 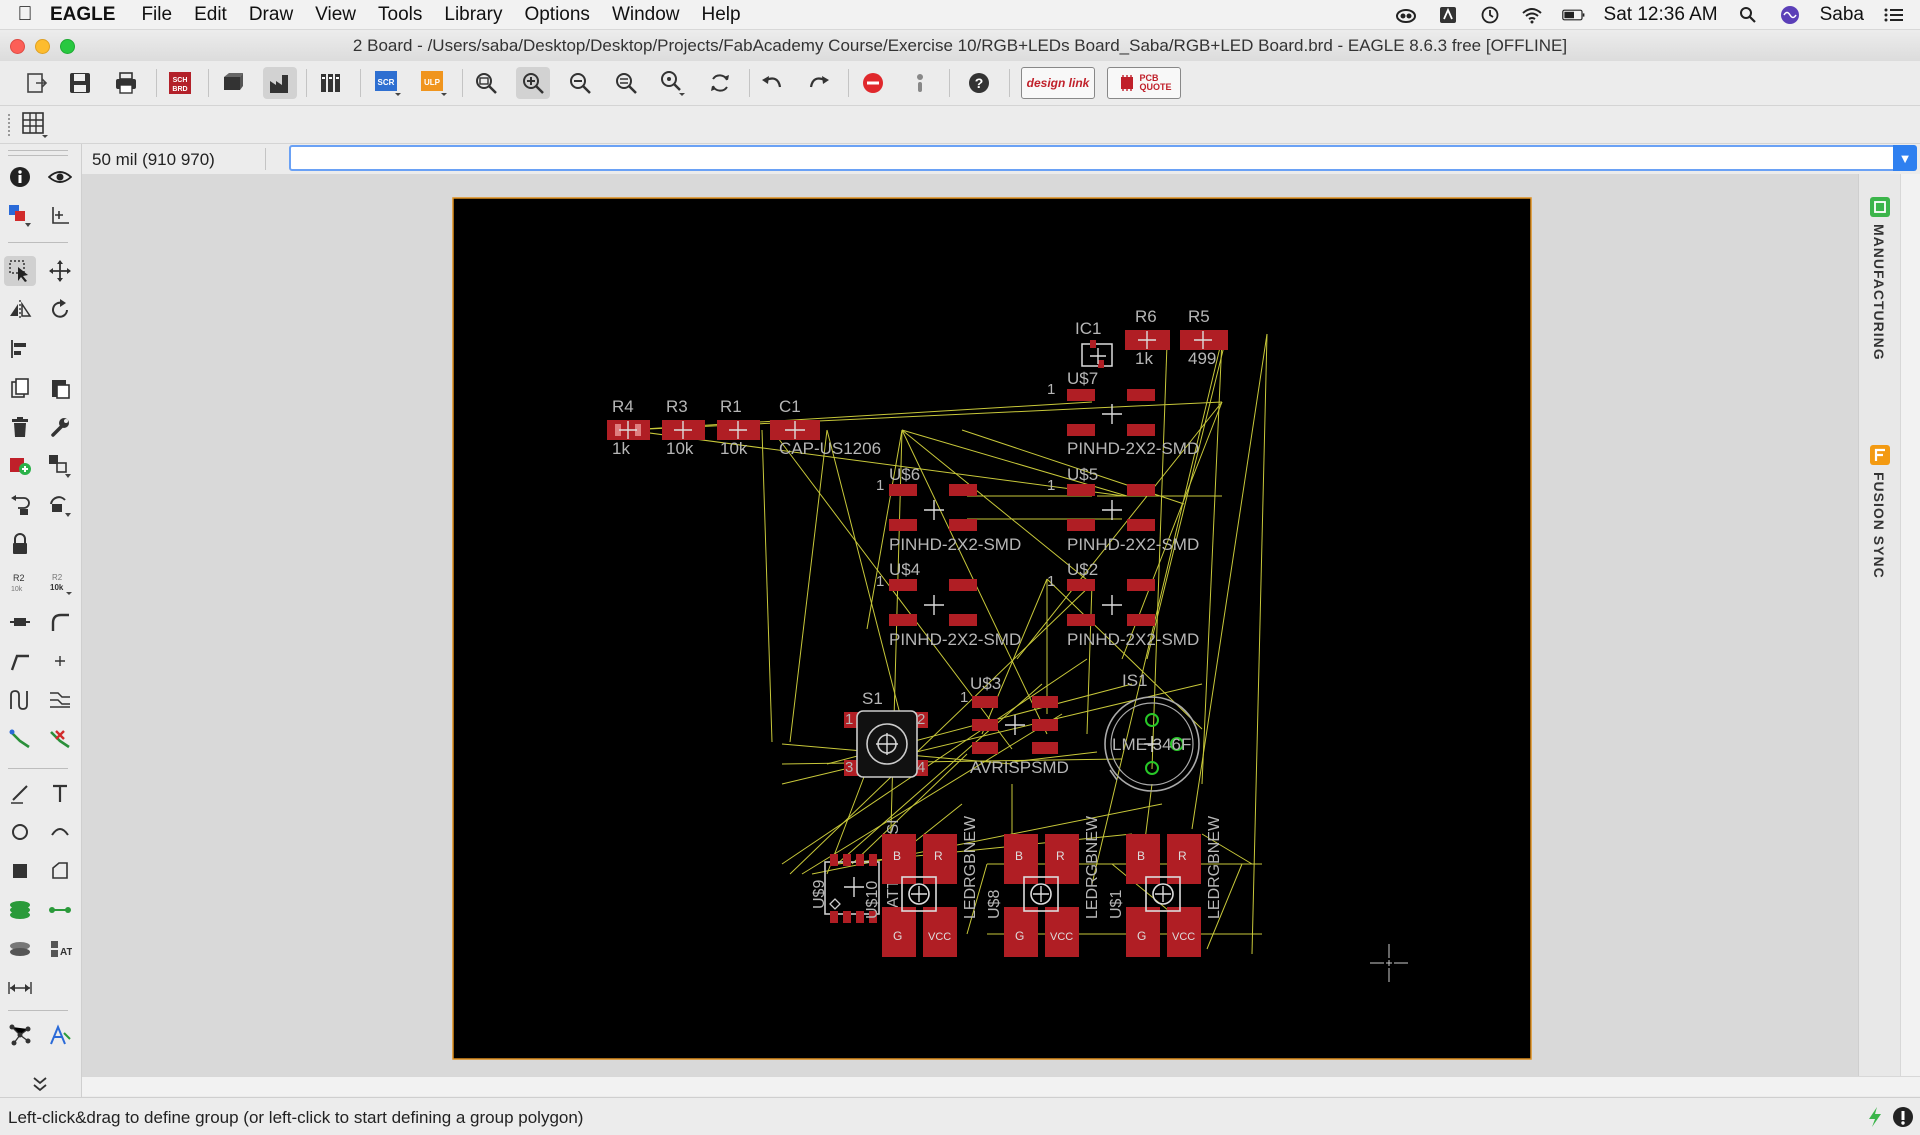 What do you see at coordinates (1910, 625) in the screenshot?
I see `vertical-scrollbar` at bounding box center [1910, 625].